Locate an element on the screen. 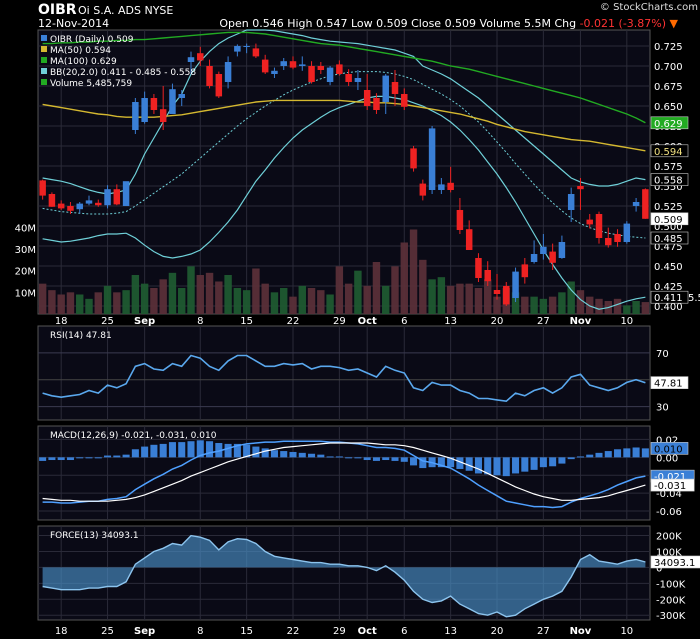 The image size is (700, 639). price-value-tag: 0.629 is located at coordinates (668, 124).